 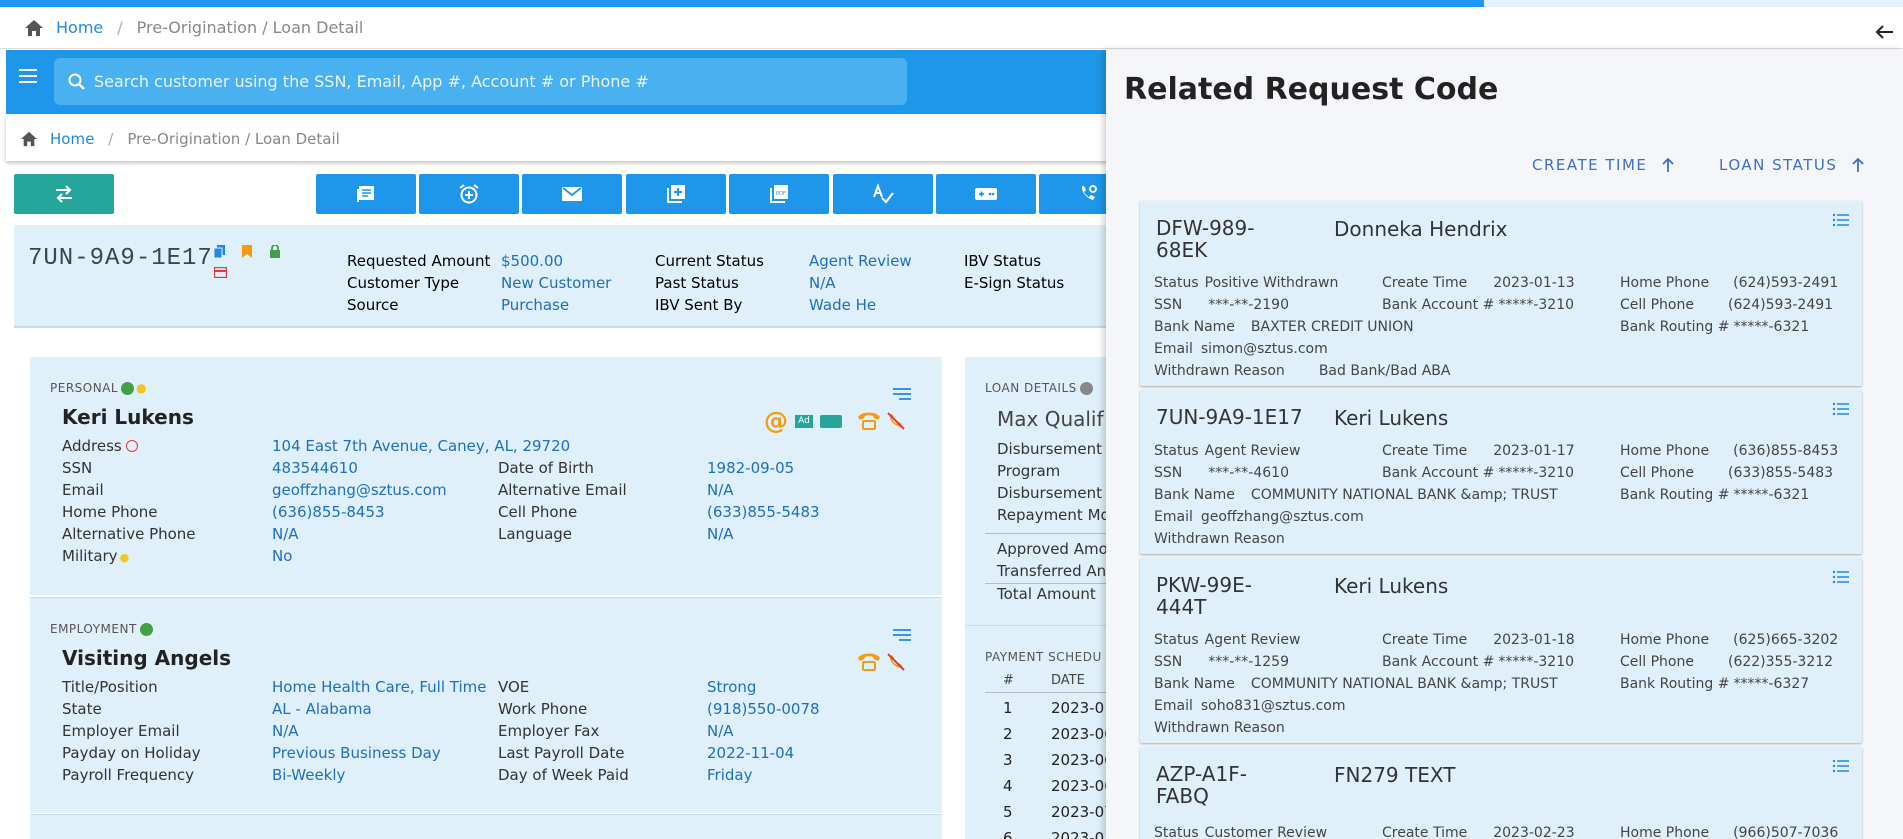 What do you see at coordinates (1046, 594) in the screenshot?
I see `loan-detail-row: Total Amount` at bounding box center [1046, 594].